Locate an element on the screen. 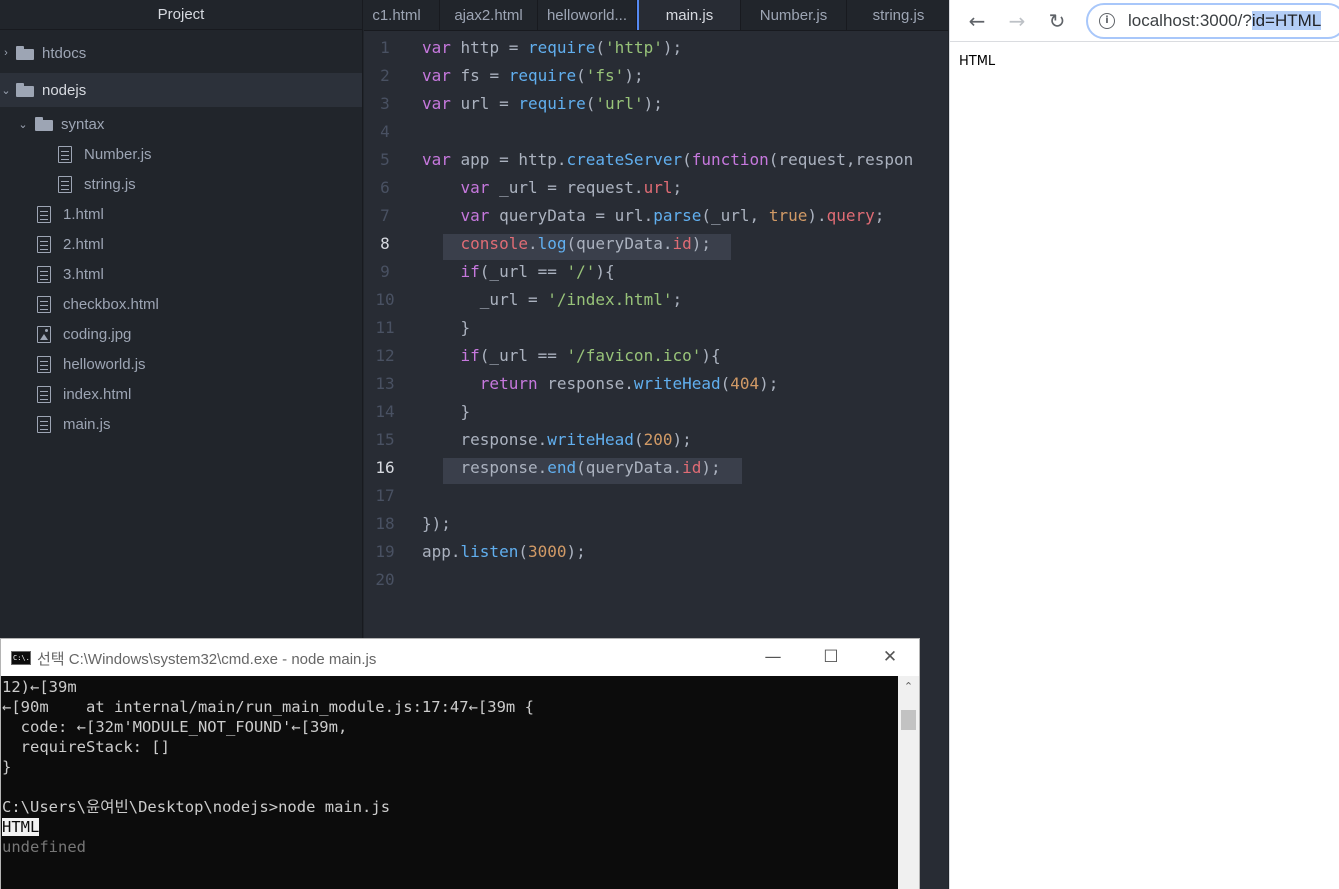 This screenshot has height=889, width=1339. code-line: 4 is located at coordinates (385, 131).